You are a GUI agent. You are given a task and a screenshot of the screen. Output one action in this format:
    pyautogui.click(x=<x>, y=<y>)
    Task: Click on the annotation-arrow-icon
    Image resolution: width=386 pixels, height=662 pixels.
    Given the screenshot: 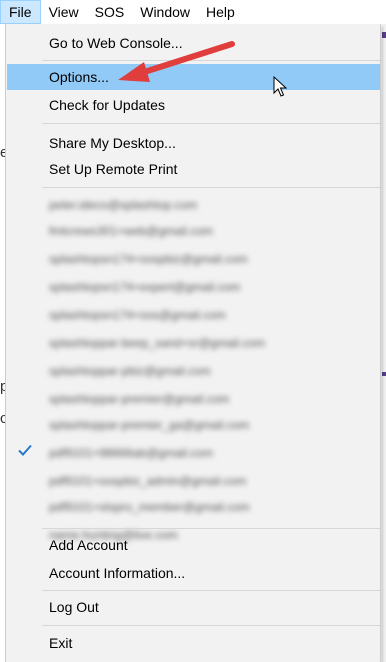 What is the action you would take?
    pyautogui.click(x=176, y=61)
    